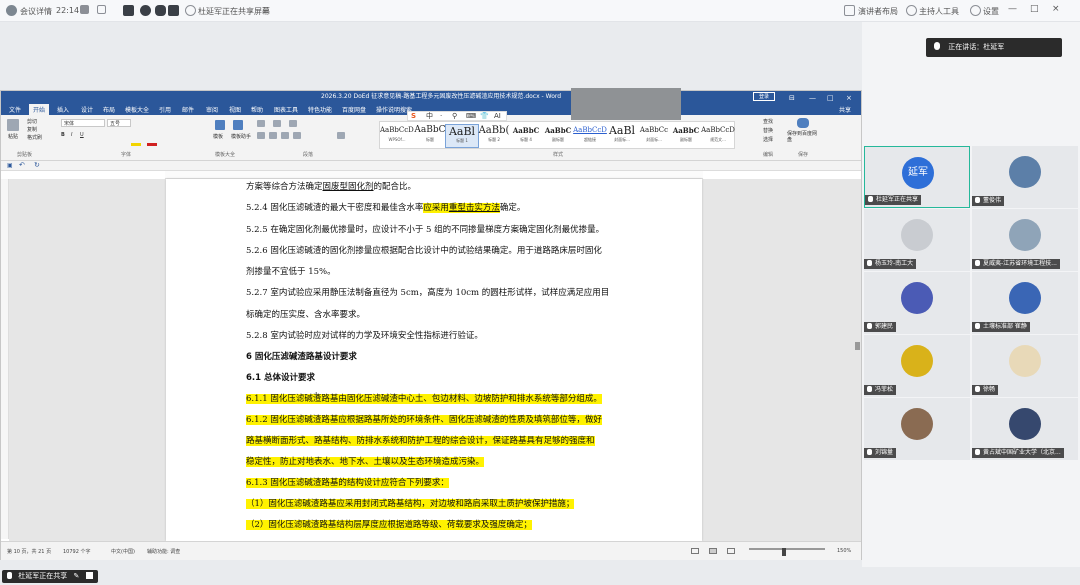 This screenshot has height=585, width=1080. I want to click on document-paragraph: 剂掺量不宜低于 15%。, so click(291, 272).